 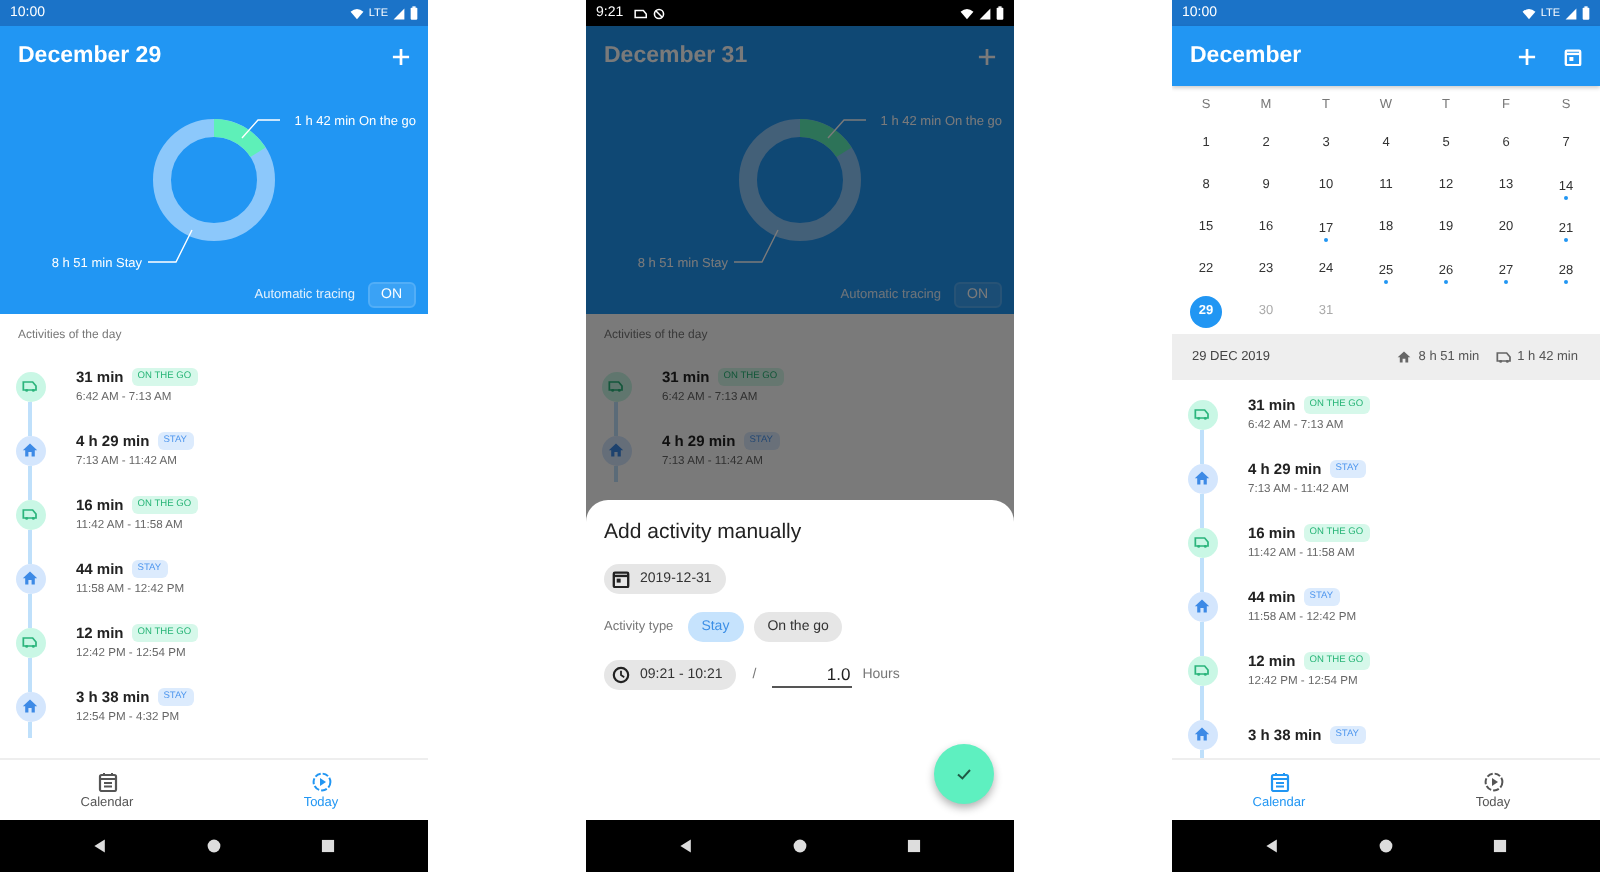 What do you see at coordinates (91, 56) in the screenshot?
I see `screen-title: December 29` at bounding box center [91, 56].